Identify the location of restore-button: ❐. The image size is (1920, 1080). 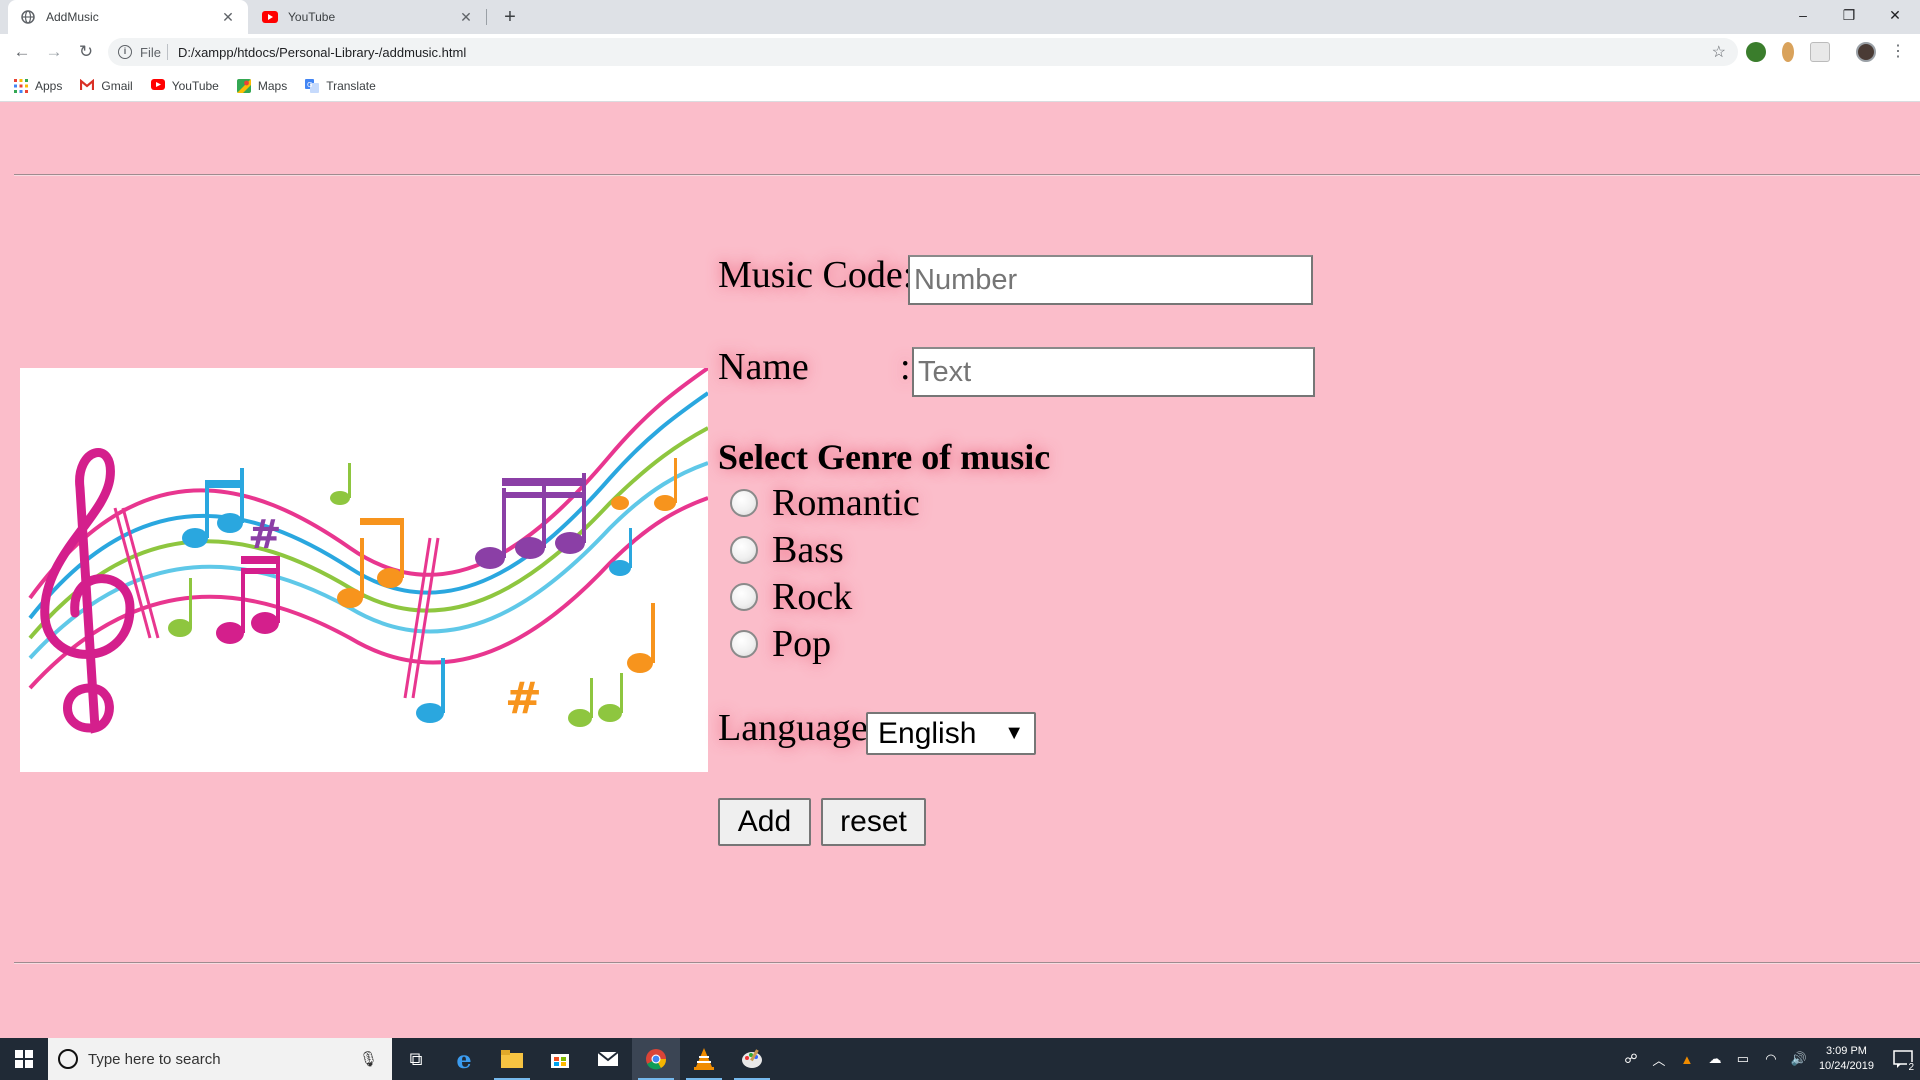
(1849, 15).